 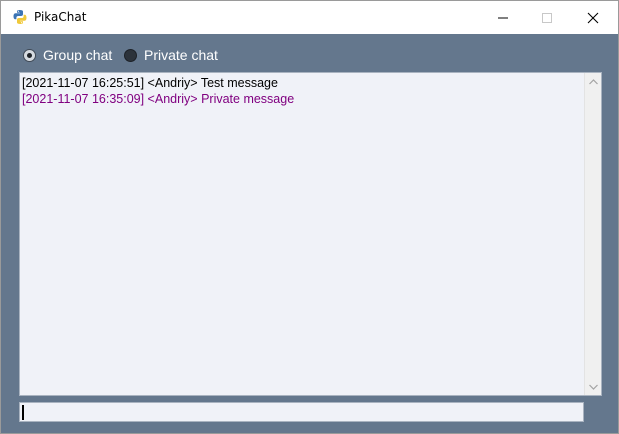 I want to click on private-chat-label: Private chat, so click(x=181, y=55).